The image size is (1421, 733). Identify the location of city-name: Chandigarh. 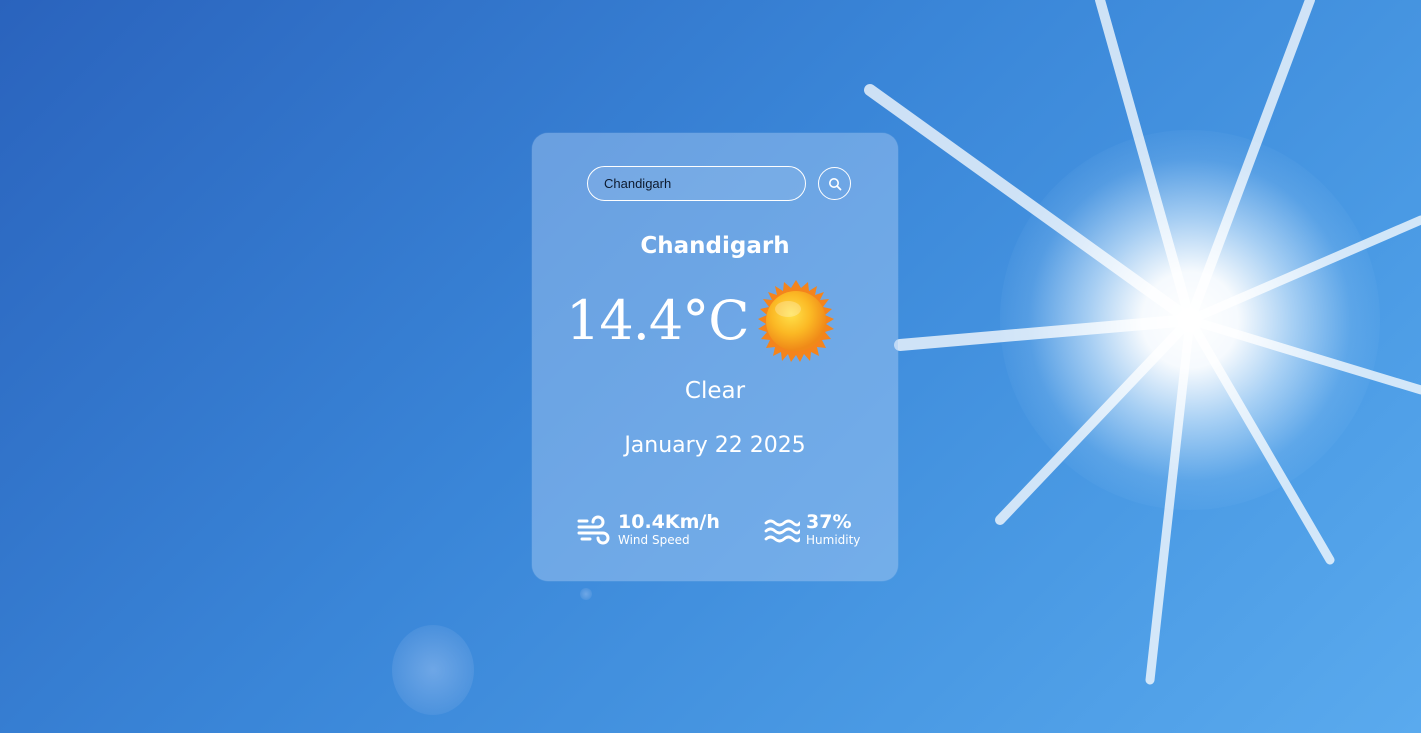
(715, 246).